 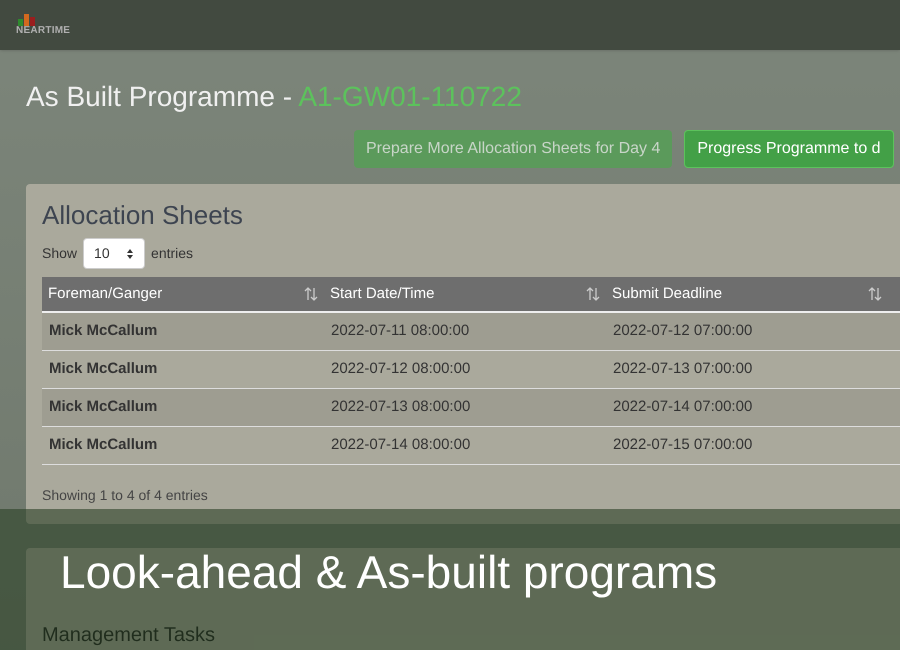 What do you see at coordinates (125, 495) in the screenshot?
I see `table-info: Showing 1 to 4 of 4 entries` at bounding box center [125, 495].